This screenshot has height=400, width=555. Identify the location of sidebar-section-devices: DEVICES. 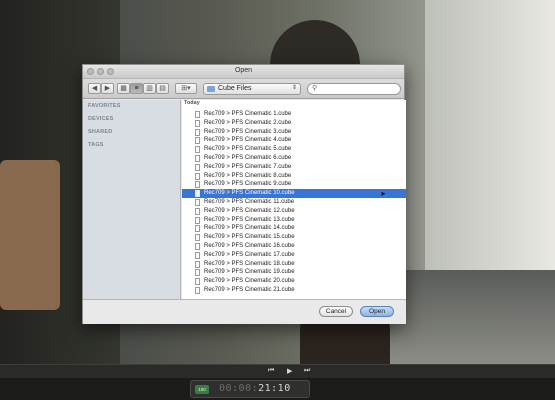
(101, 119).